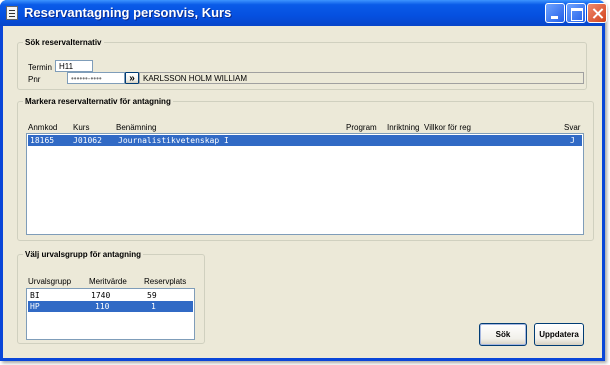 This screenshot has height=365, width=610. What do you see at coordinates (303, 13) in the screenshot?
I see `title-bar: Reservantagning personvis, Kurs` at bounding box center [303, 13].